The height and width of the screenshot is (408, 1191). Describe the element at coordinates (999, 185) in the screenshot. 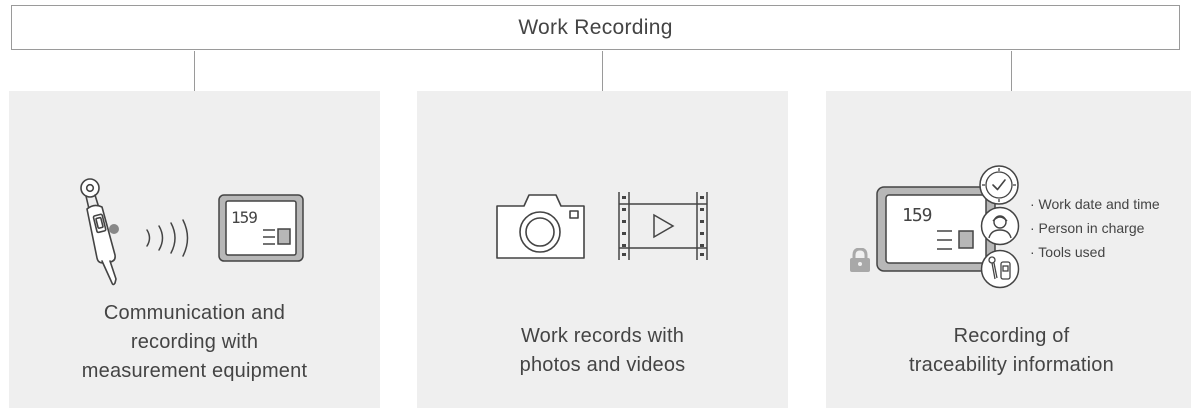

I see `clock-icon` at that location.